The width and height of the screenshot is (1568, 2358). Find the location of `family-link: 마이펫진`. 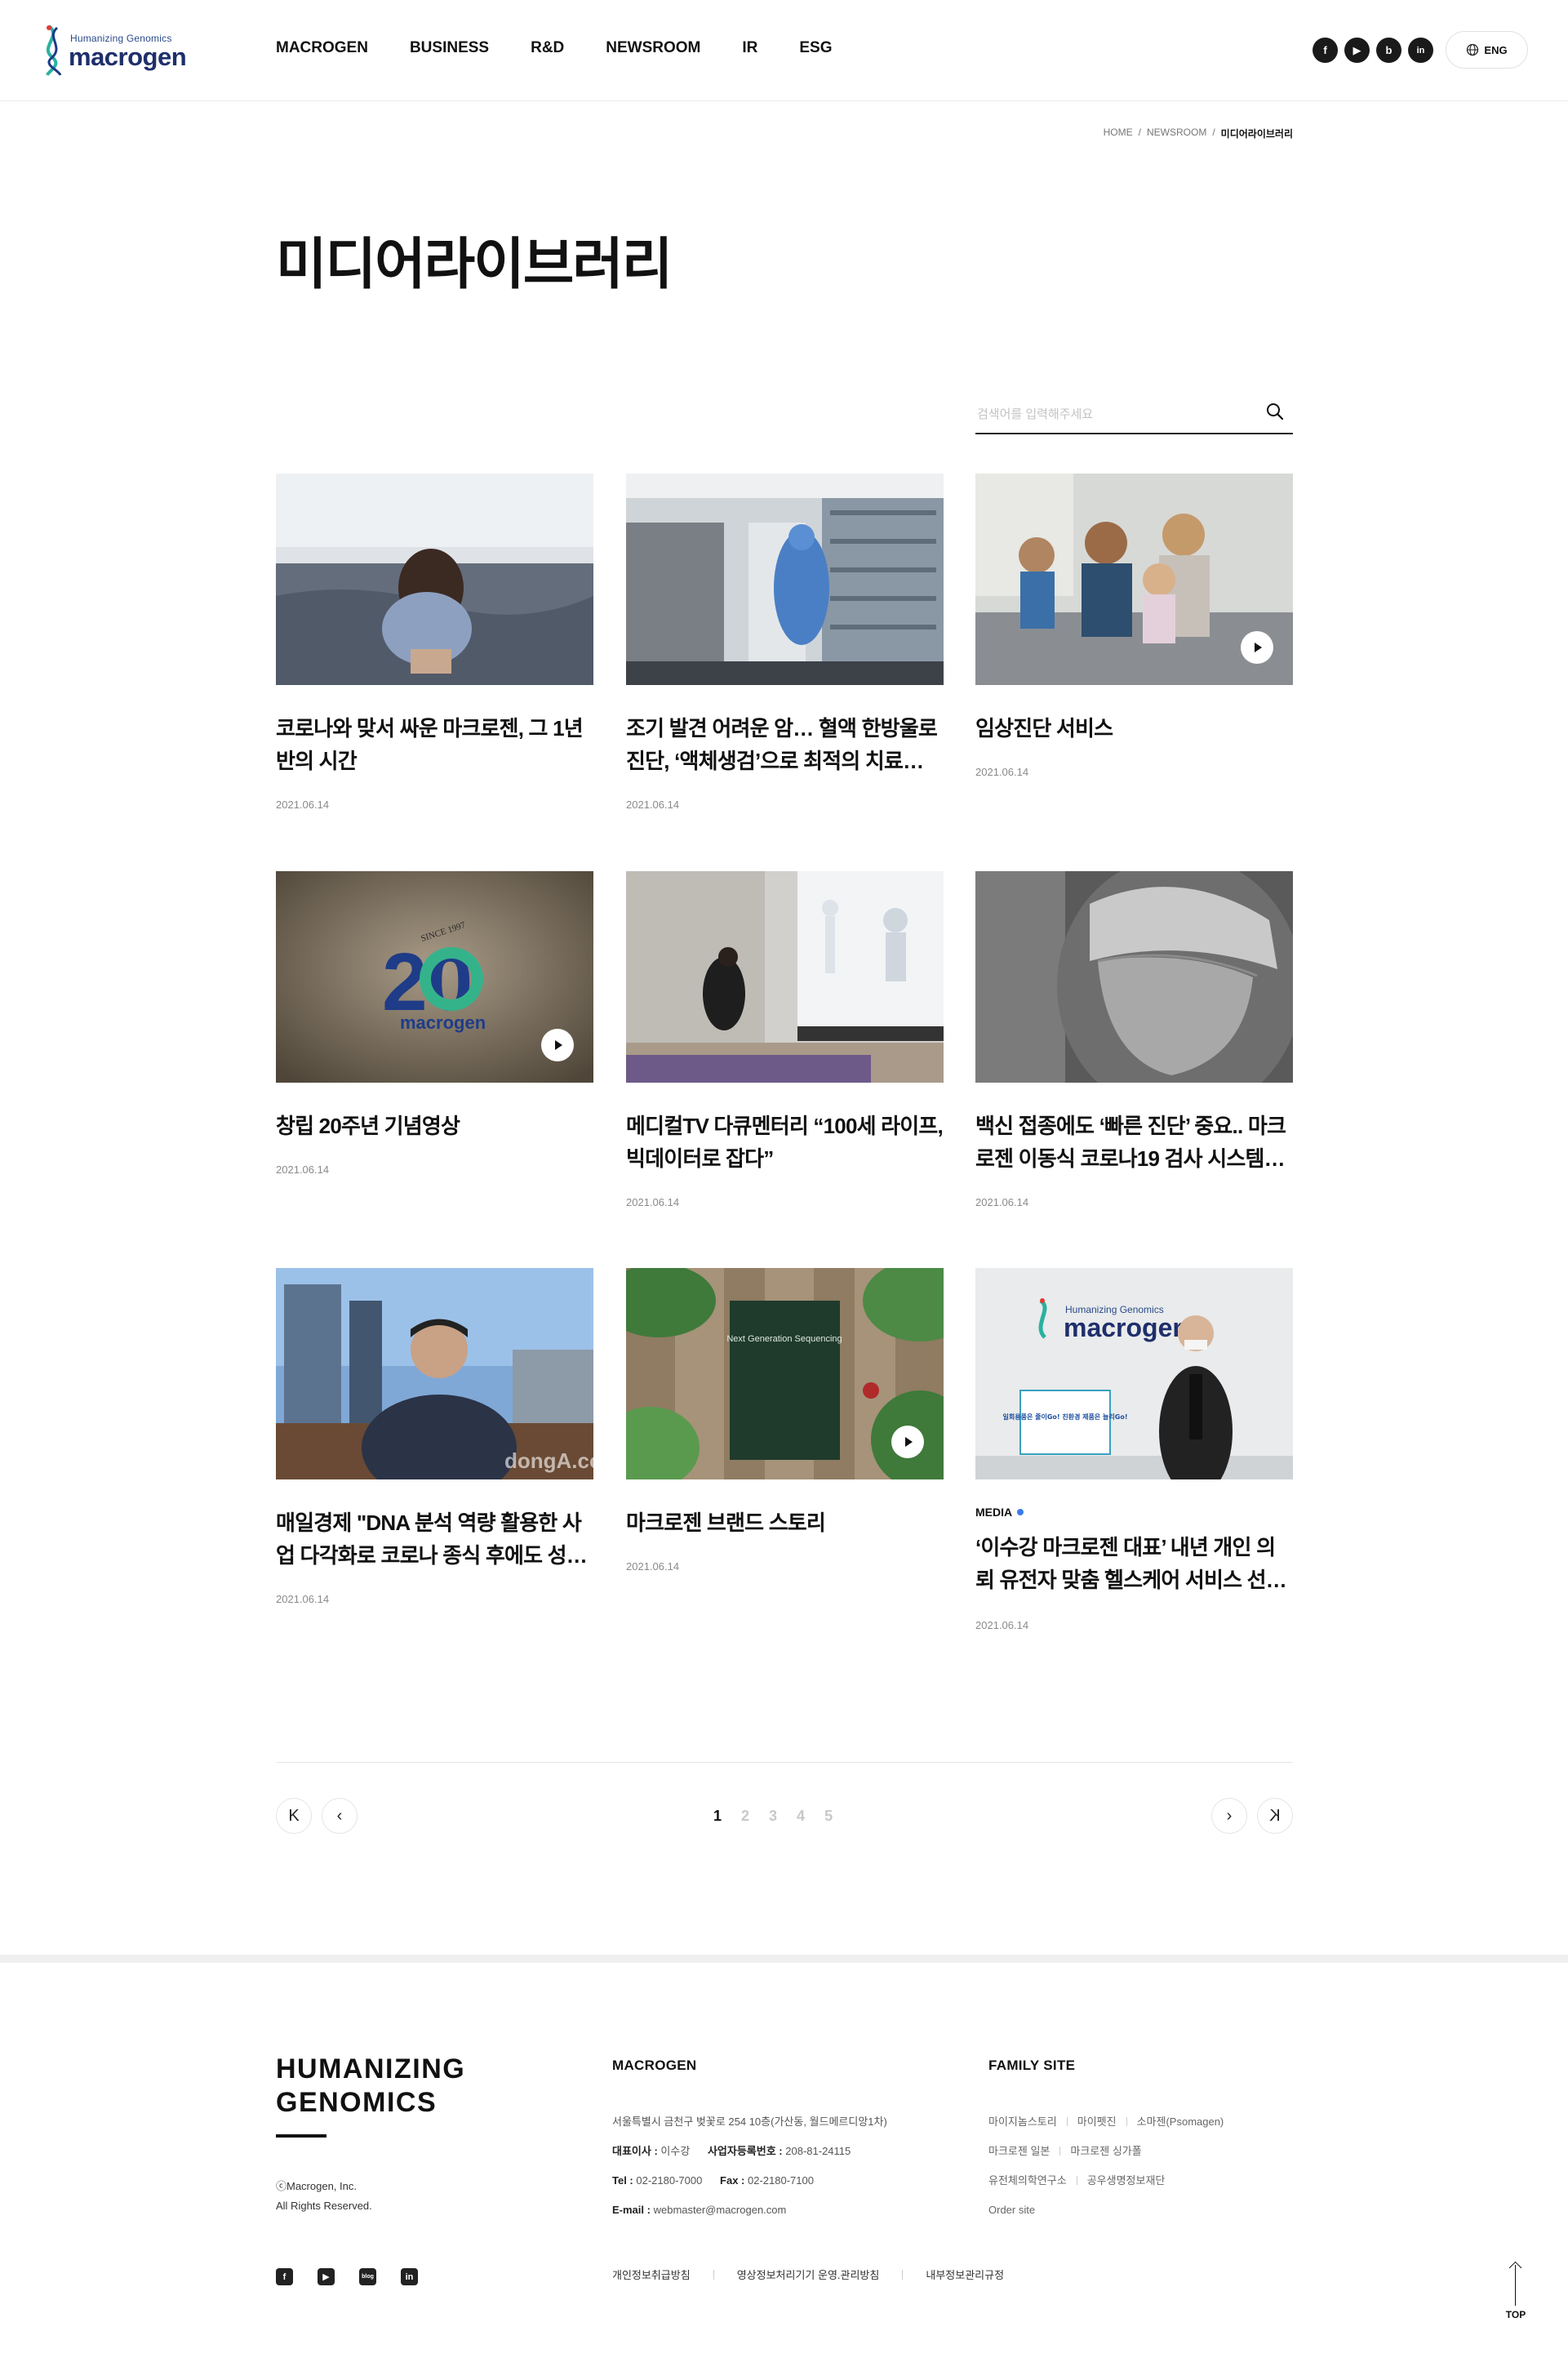

family-link: 마이펫진 is located at coordinates (1097, 2122).